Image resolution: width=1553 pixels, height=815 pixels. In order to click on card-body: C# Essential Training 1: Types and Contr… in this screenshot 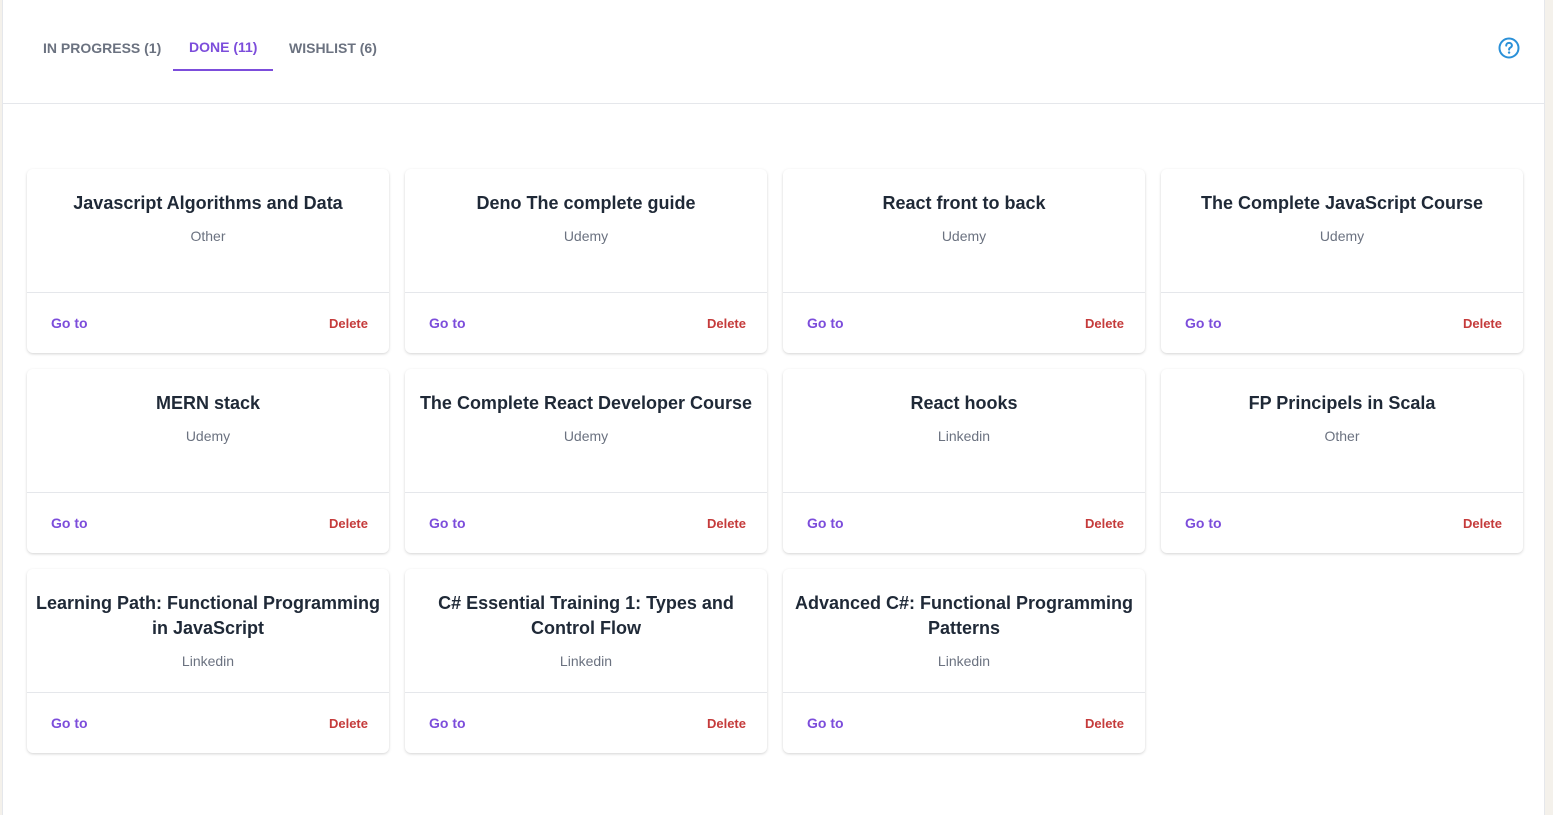, I will do `click(586, 631)`.